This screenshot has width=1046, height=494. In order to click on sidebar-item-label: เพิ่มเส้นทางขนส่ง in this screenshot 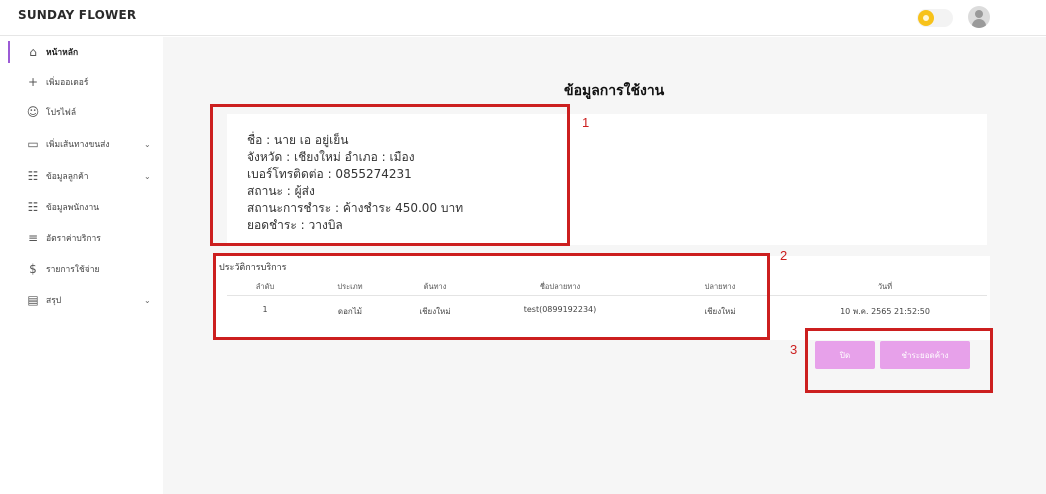, I will do `click(78, 145)`.